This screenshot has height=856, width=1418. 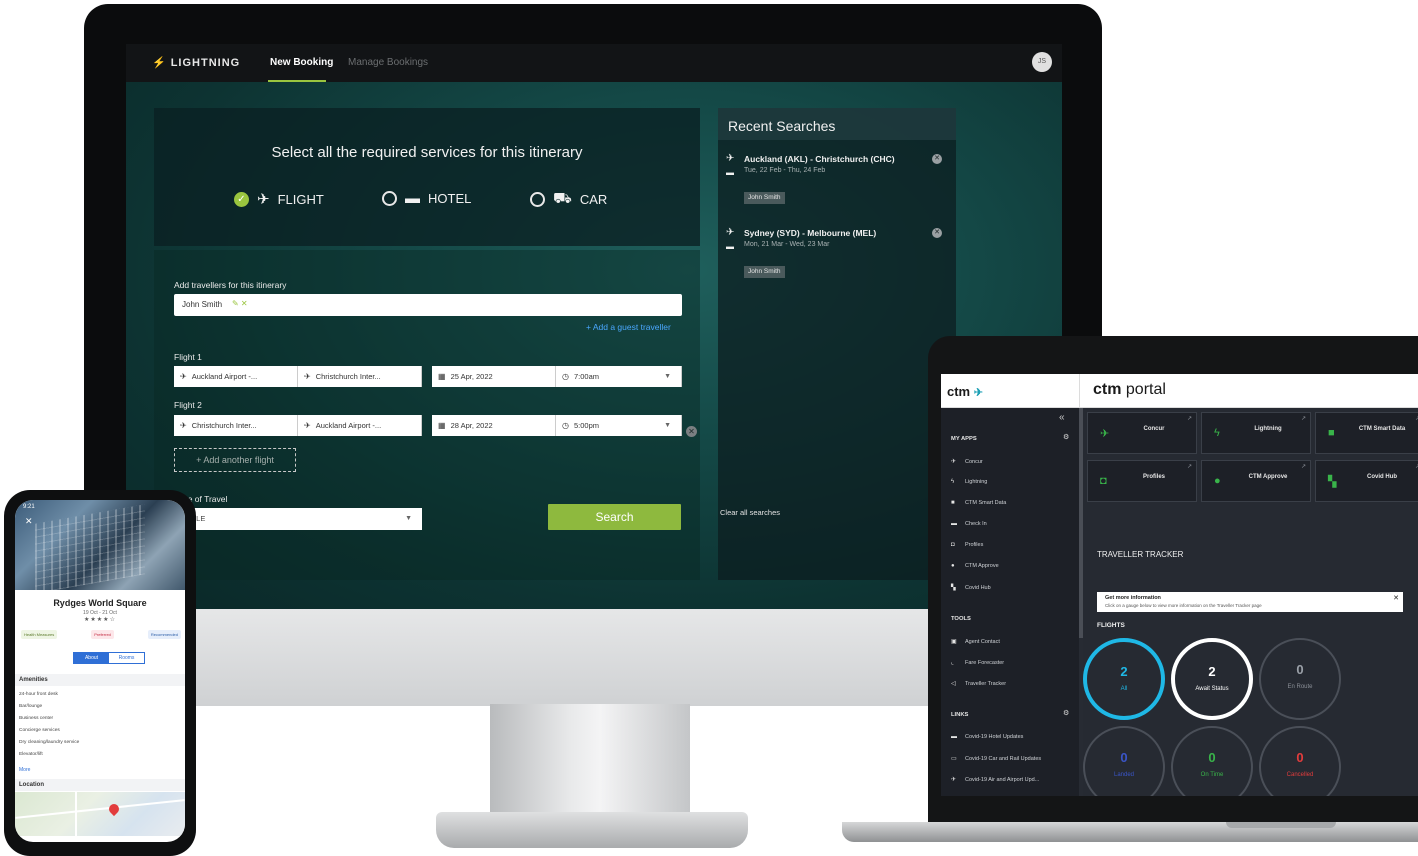 What do you see at coordinates (782, 126) in the screenshot?
I see `recent-searches-title: Recent Searches` at bounding box center [782, 126].